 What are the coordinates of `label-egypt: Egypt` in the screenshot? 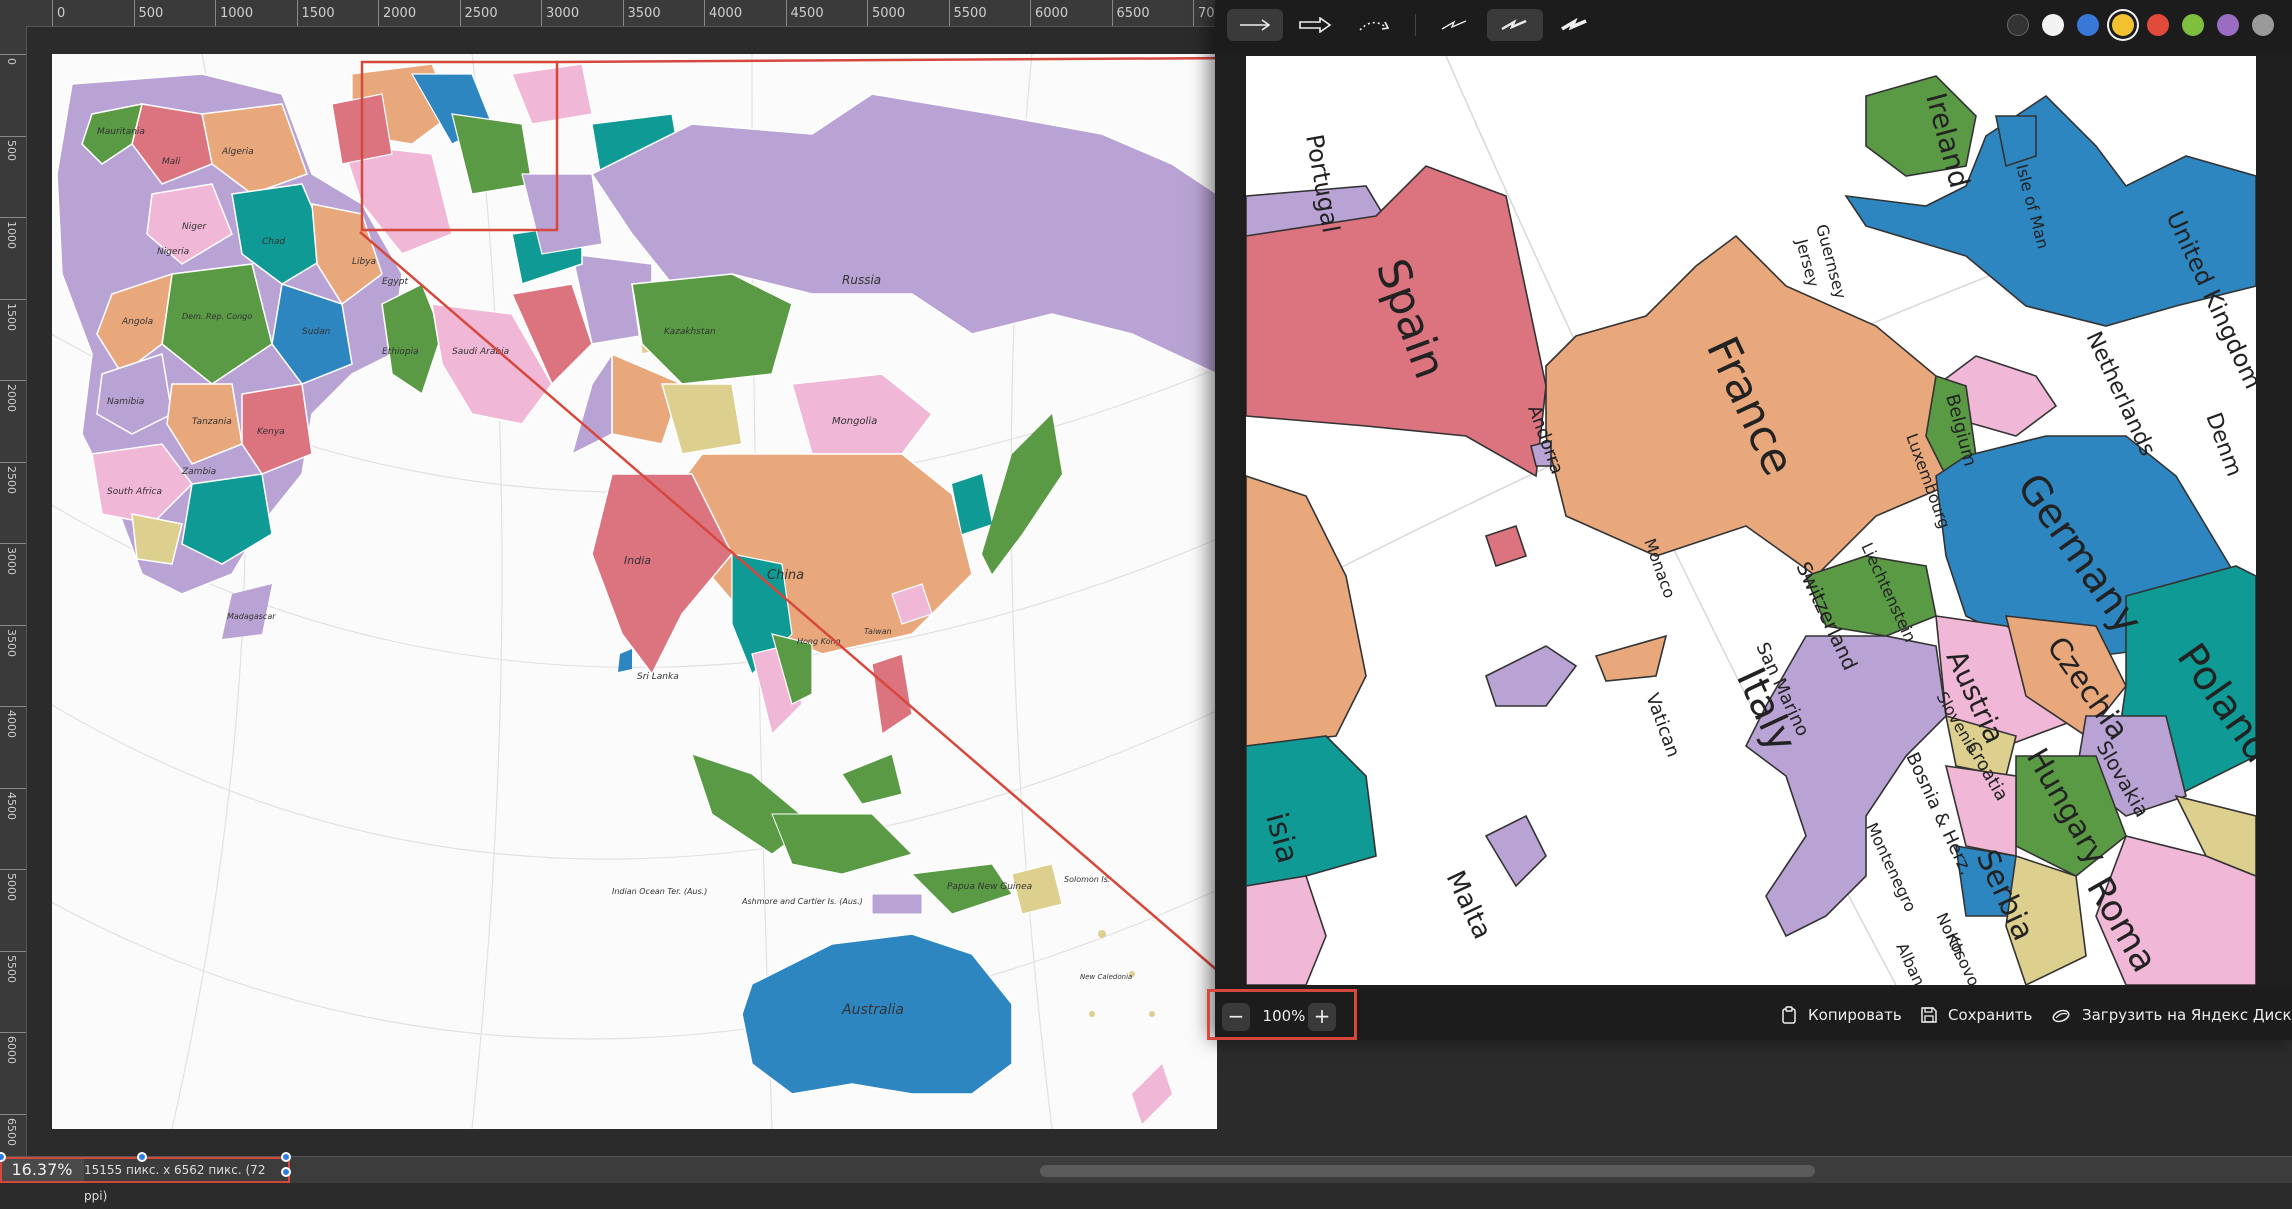 It's located at (395, 282).